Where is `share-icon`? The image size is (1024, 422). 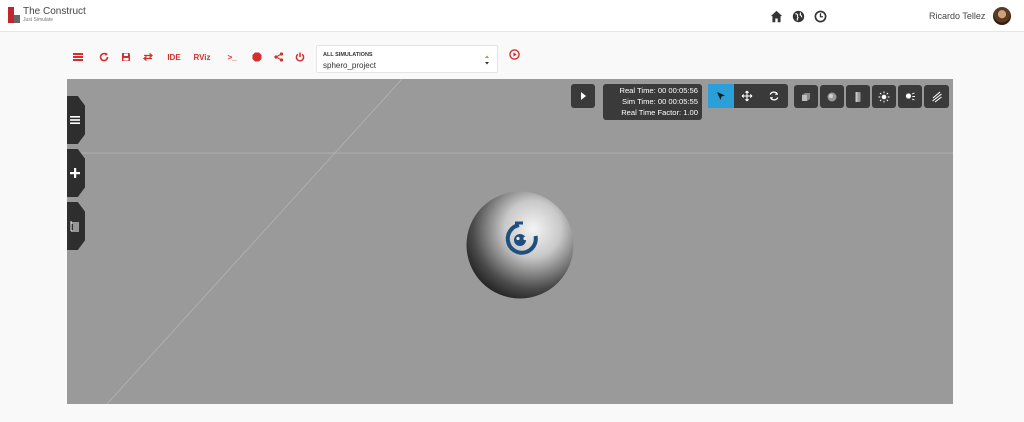 share-icon is located at coordinates (279, 57).